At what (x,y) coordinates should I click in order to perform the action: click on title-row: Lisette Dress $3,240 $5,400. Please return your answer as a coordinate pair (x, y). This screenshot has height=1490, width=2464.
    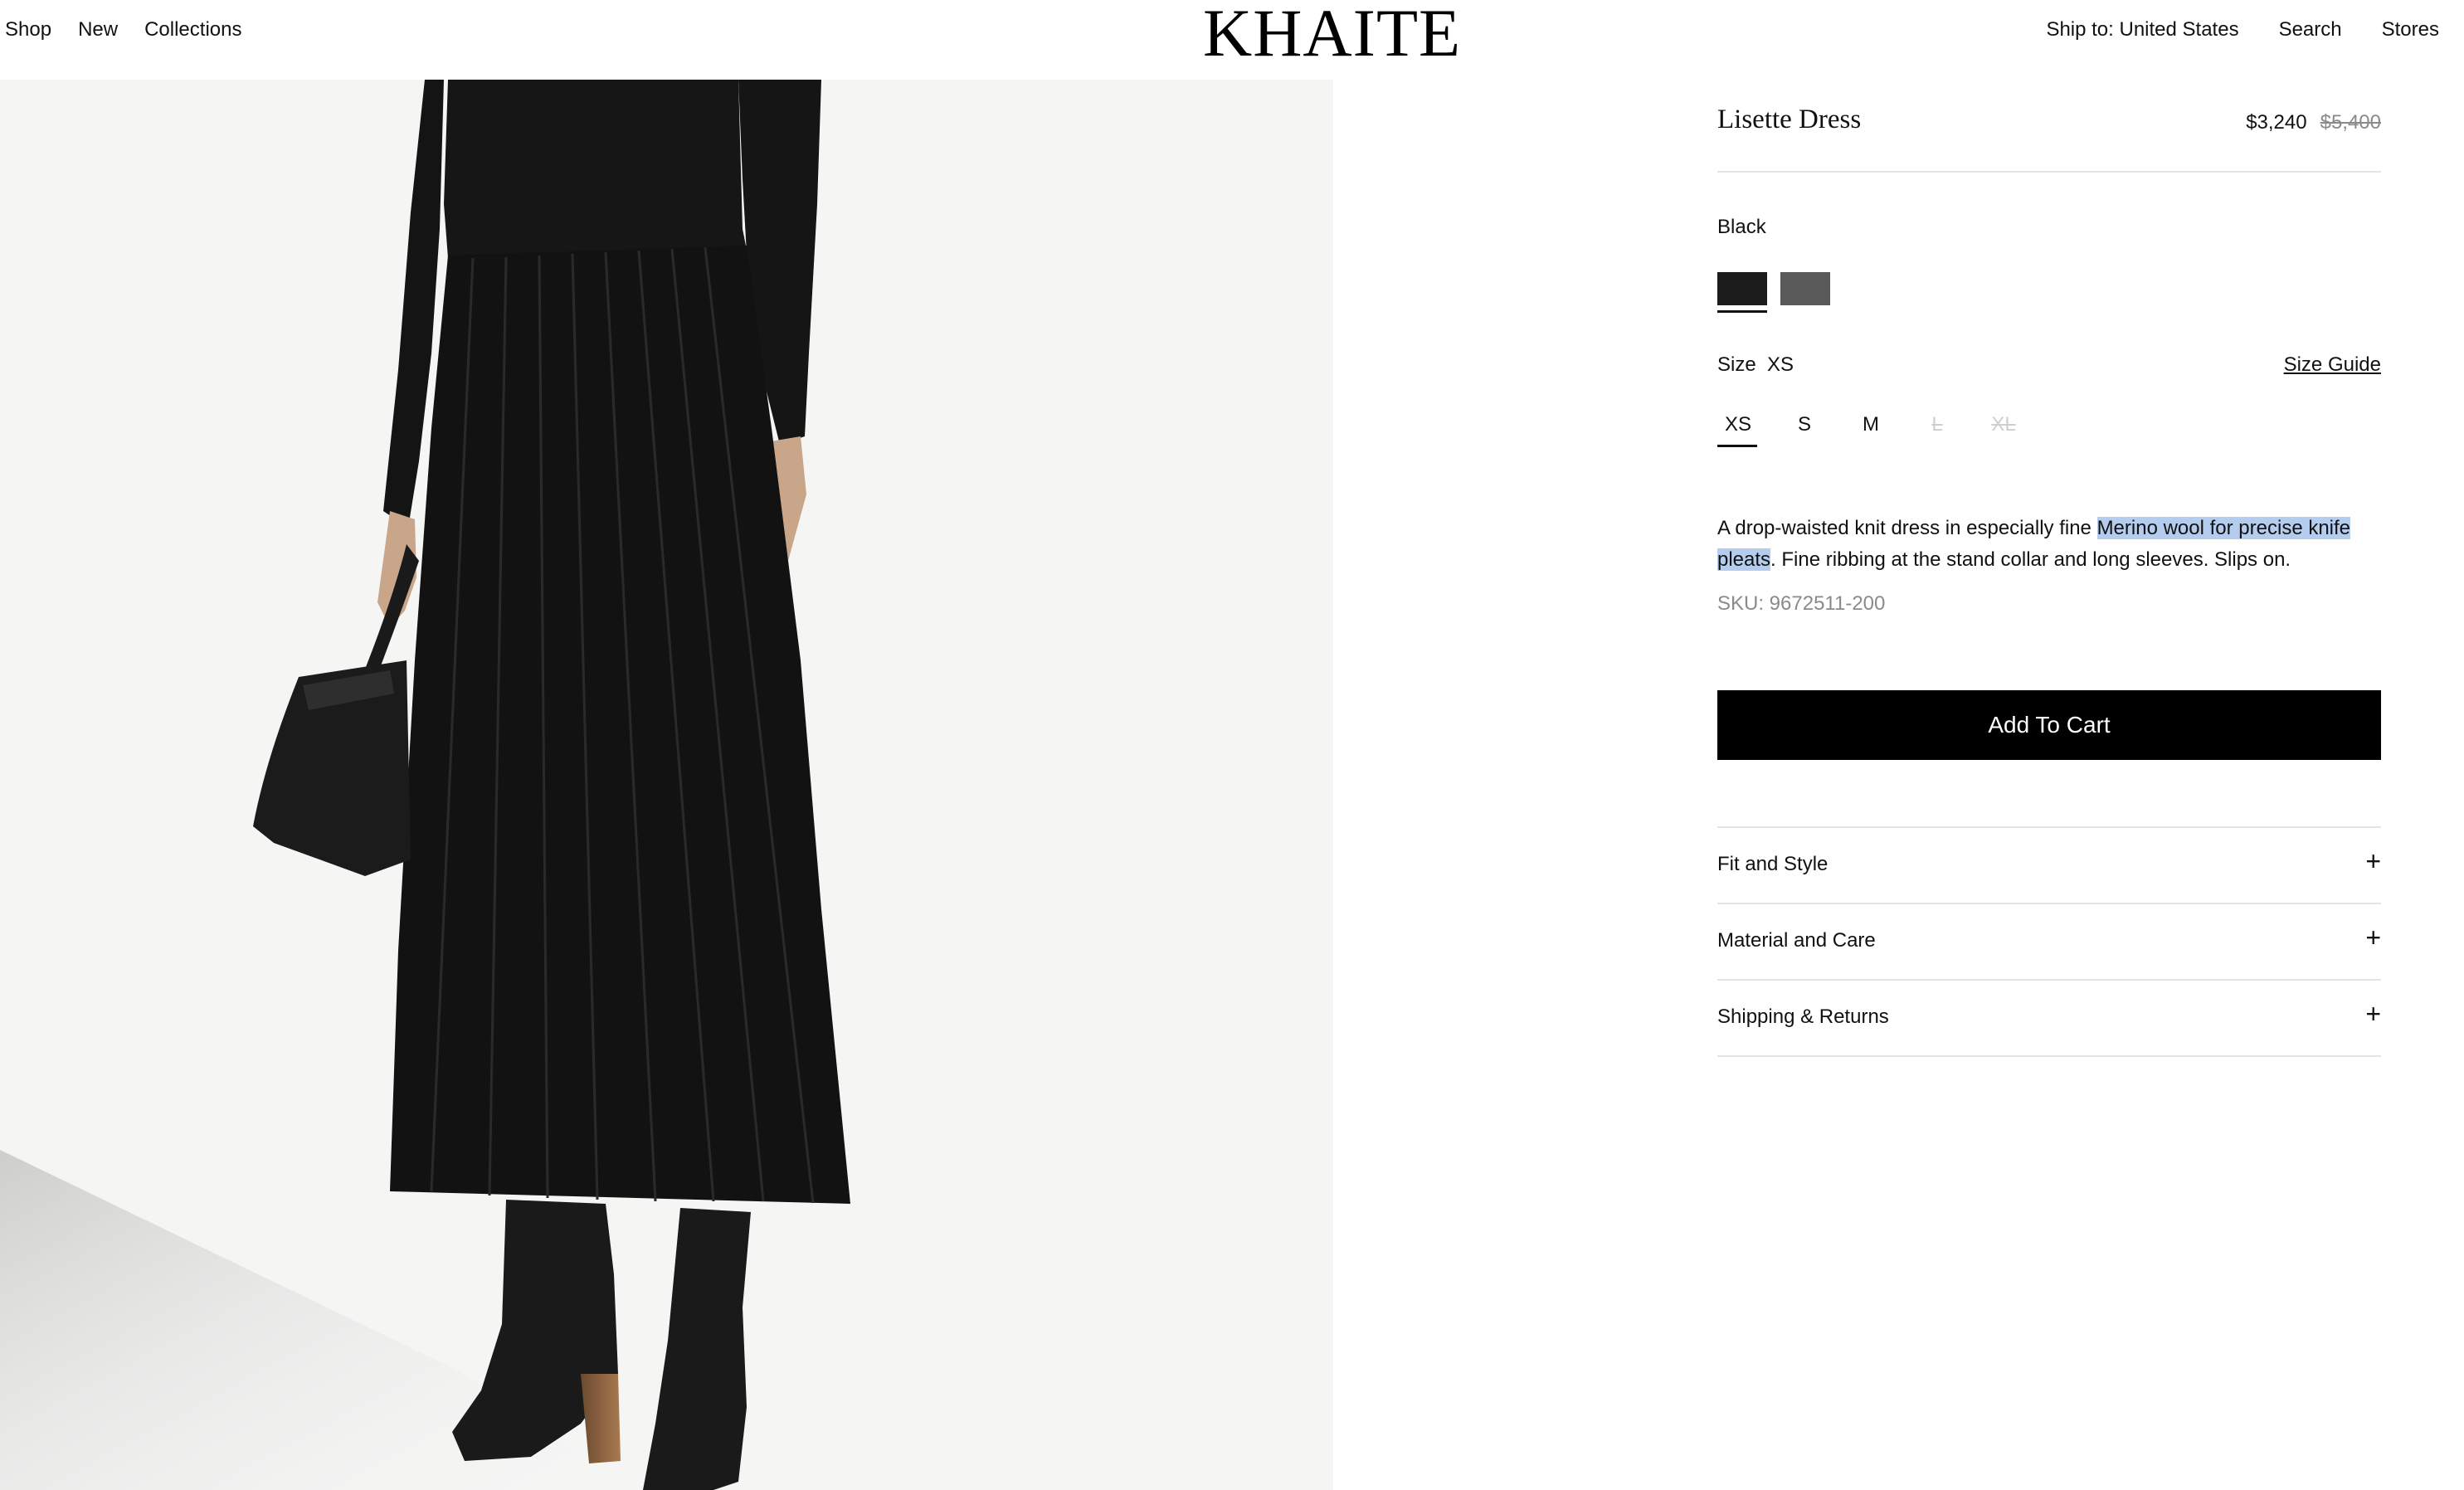
    Looking at the image, I should click on (2049, 126).